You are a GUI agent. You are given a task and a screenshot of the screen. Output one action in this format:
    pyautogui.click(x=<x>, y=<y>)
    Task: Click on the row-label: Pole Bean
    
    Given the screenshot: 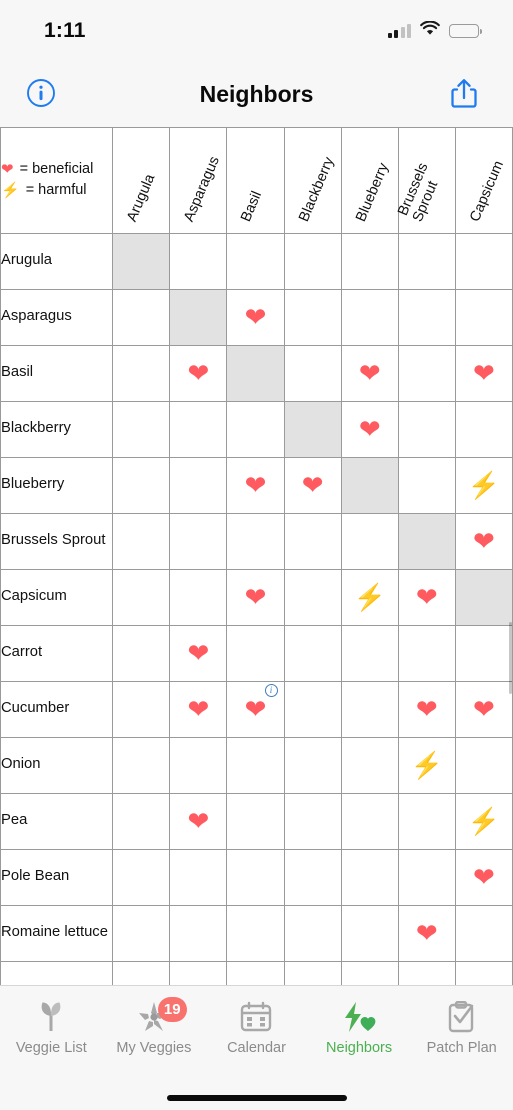 What is the action you would take?
    pyautogui.click(x=57, y=877)
    